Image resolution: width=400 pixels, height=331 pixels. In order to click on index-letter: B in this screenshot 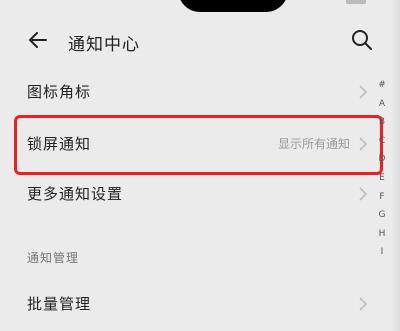, I will do `click(382, 122)`.